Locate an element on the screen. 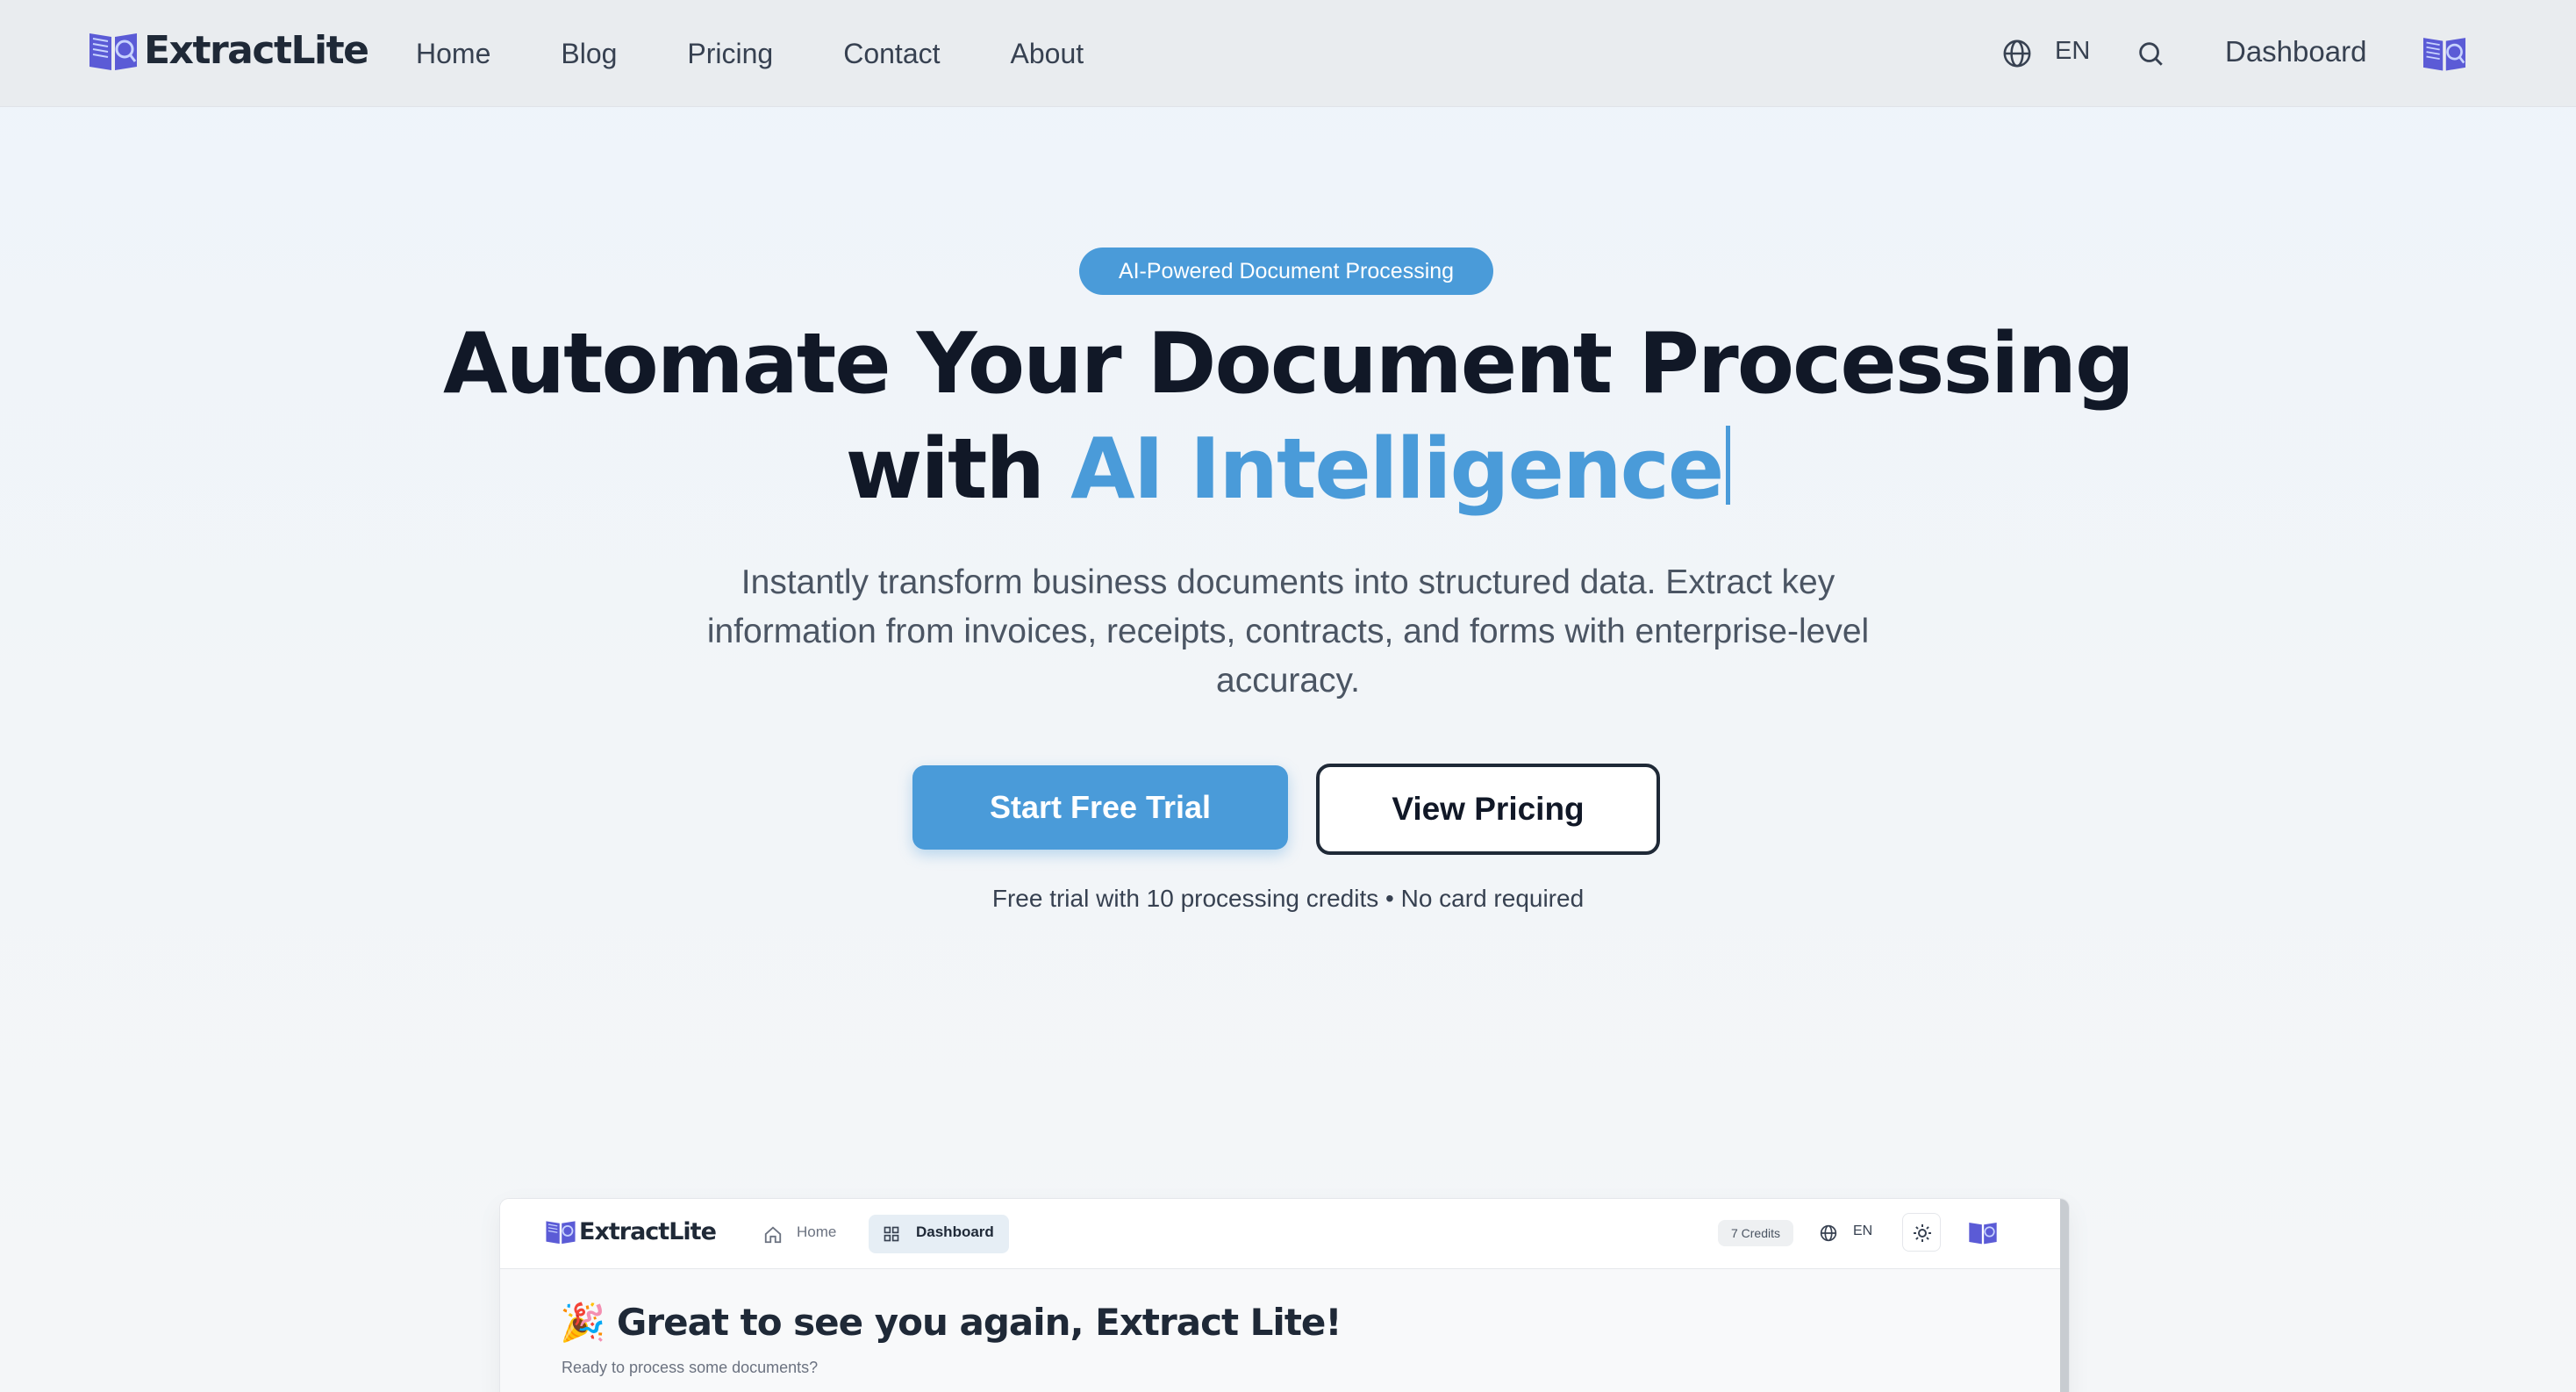 Image resolution: width=2576 pixels, height=1392 pixels. nav-link-pricing: Pricing is located at coordinates (730, 54).